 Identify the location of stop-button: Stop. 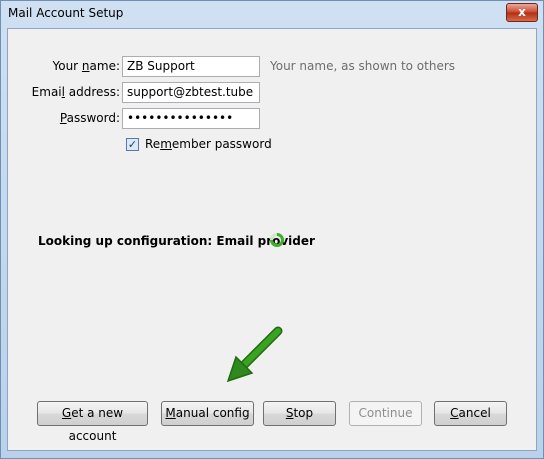
(299, 413).